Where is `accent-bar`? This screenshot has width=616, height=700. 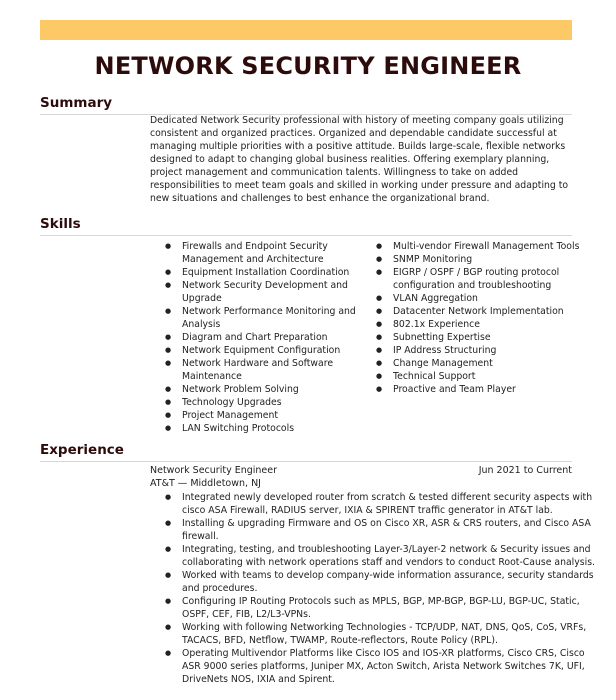 accent-bar is located at coordinates (306, 30).